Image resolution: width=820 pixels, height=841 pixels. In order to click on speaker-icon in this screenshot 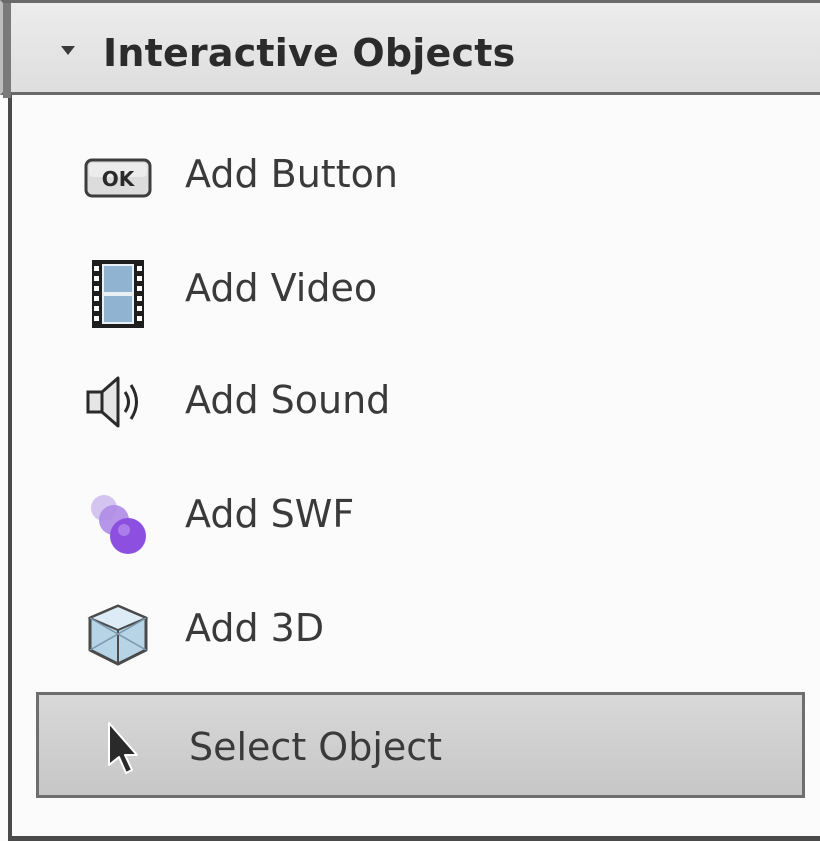, I will do `click(118, 402)`.